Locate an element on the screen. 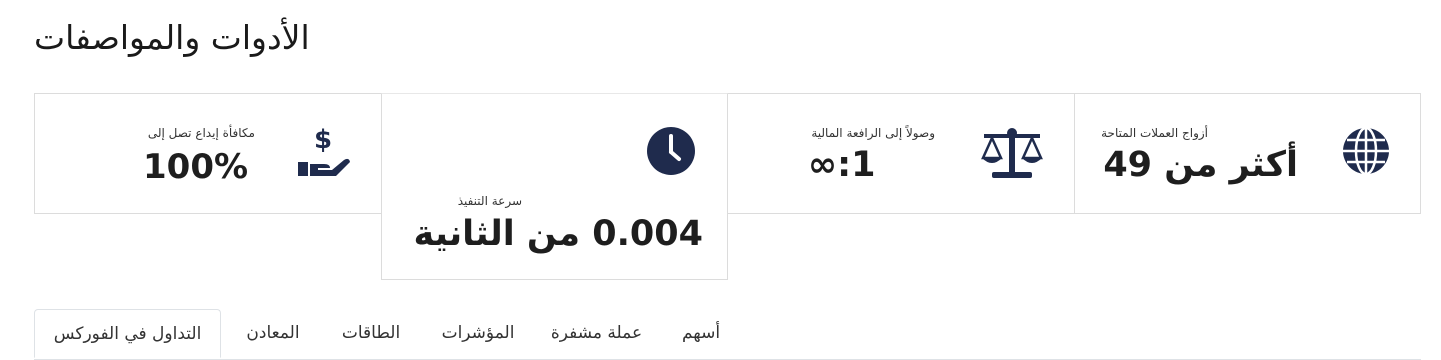 The height and width of the screenshot is (360, 1441). tab-crypto: عملة مشفرة is located at coordinates (596, 333).